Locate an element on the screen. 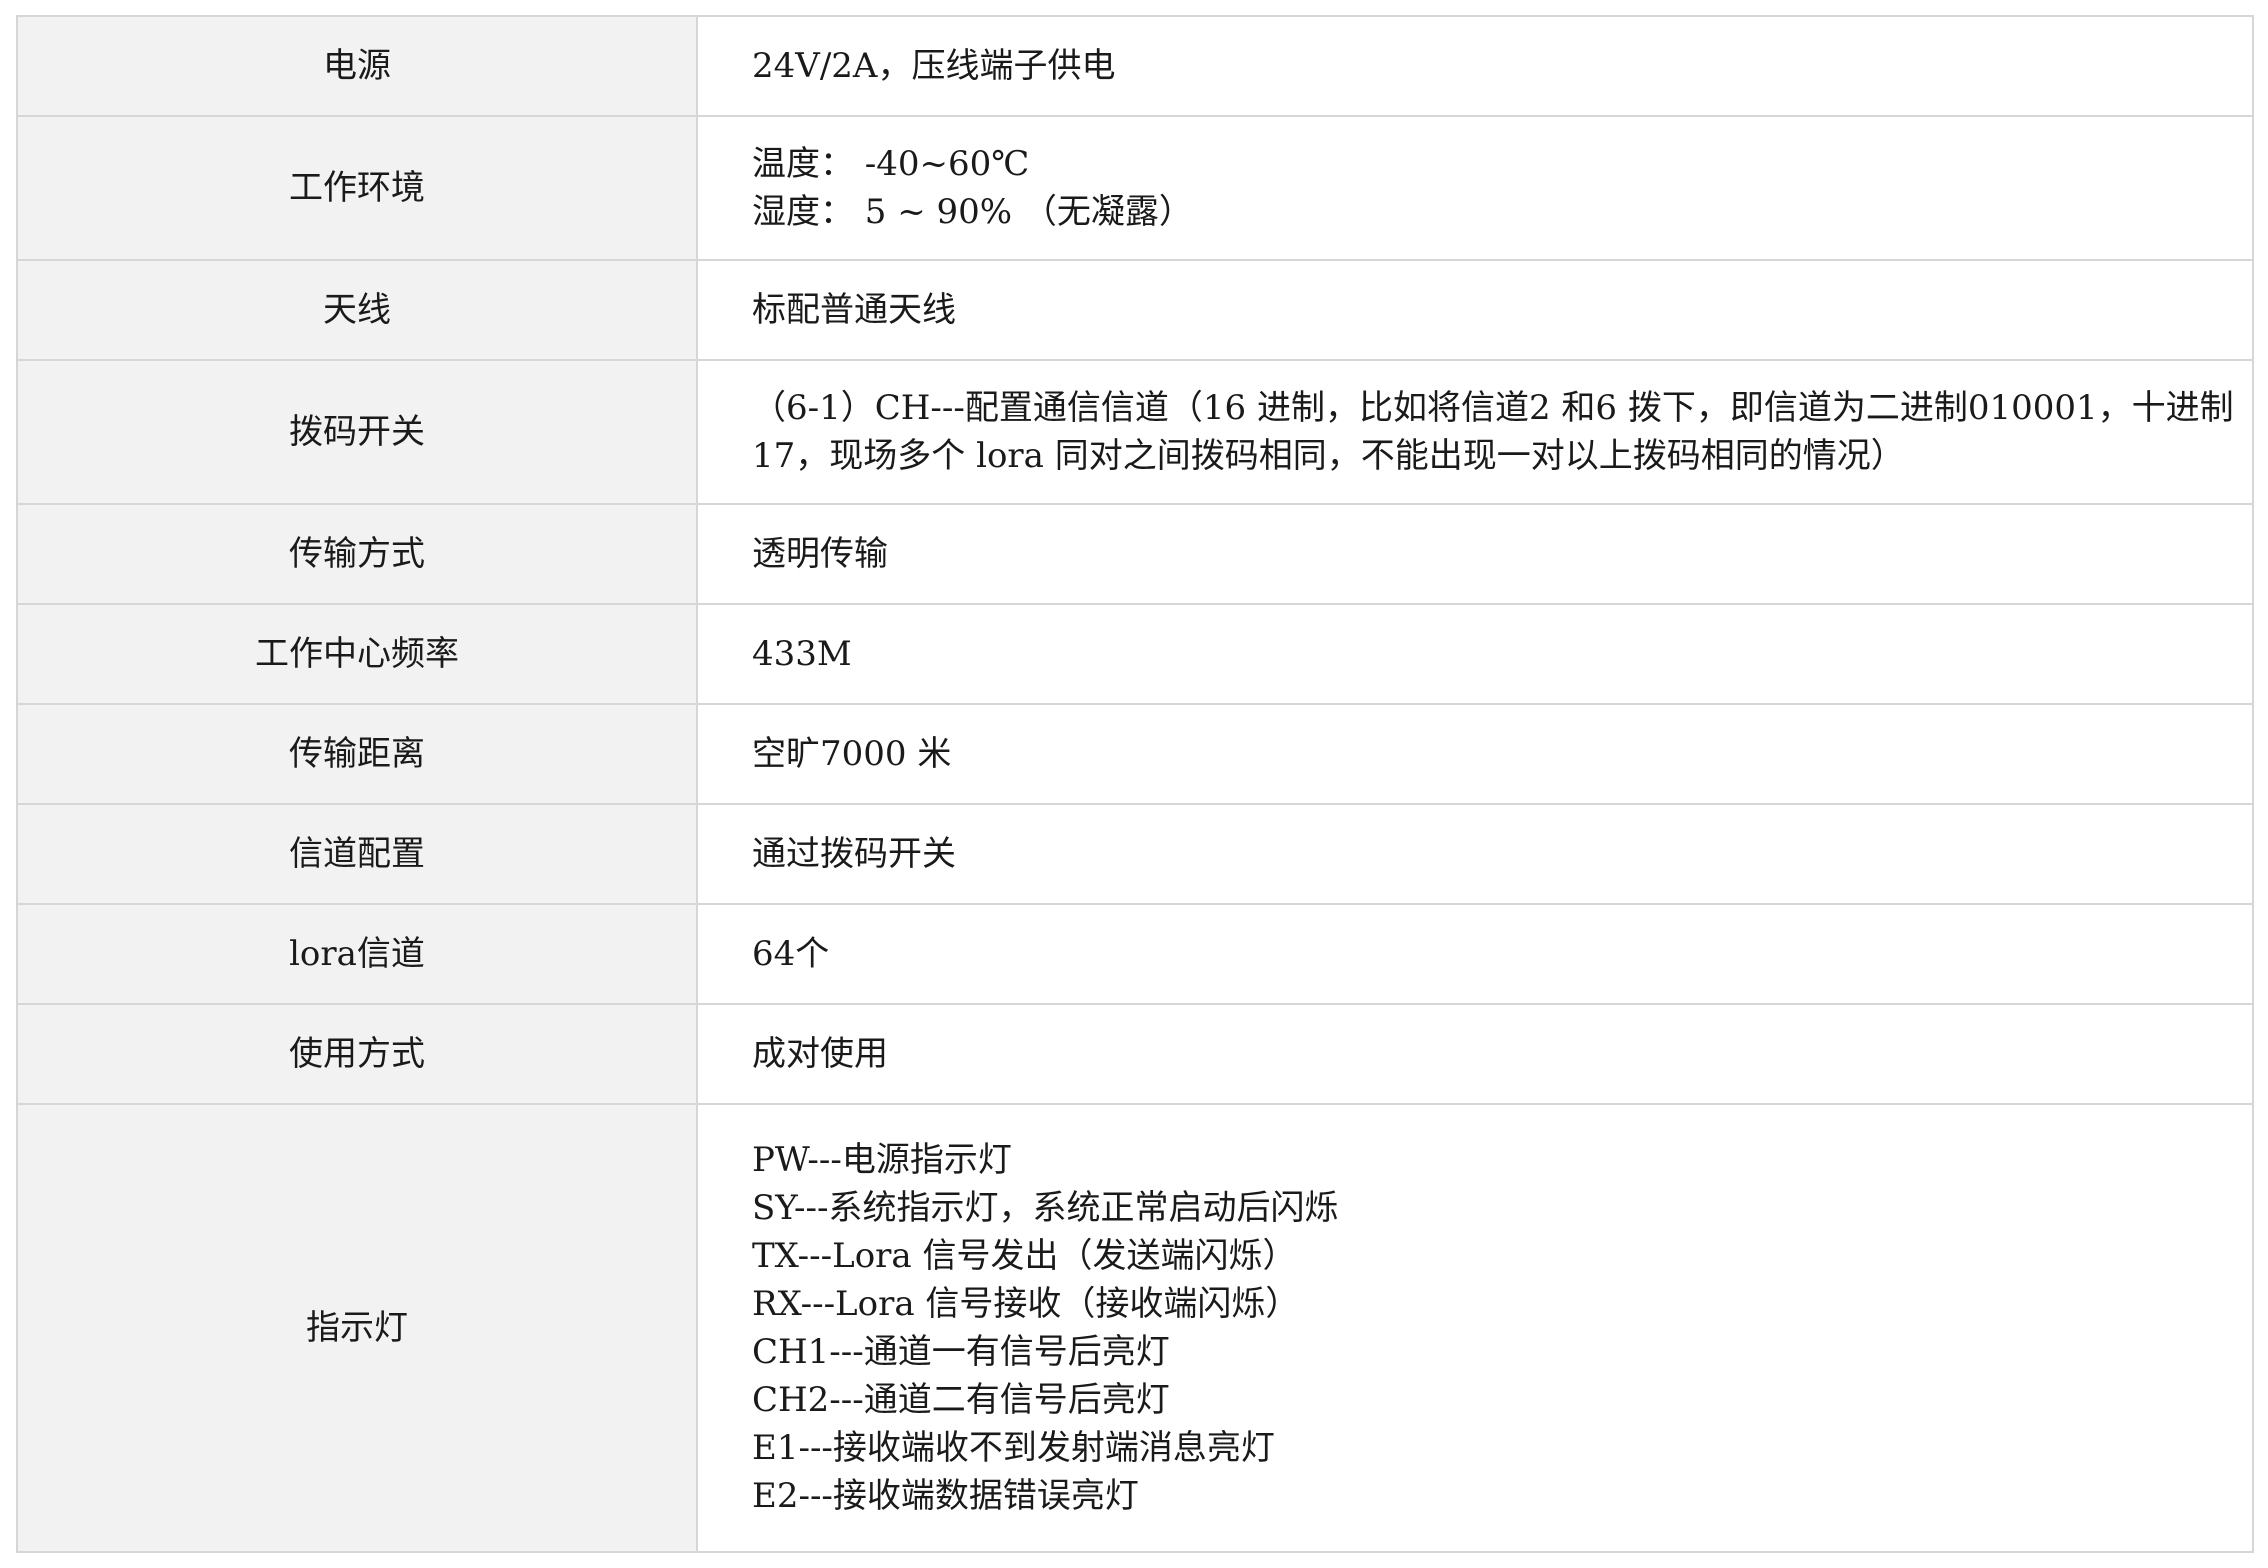 This screenshot has width=2268, height=1568. value-line: 湿度： 5 ~ 90% （无凝露） is located at coordinates (972, 212).